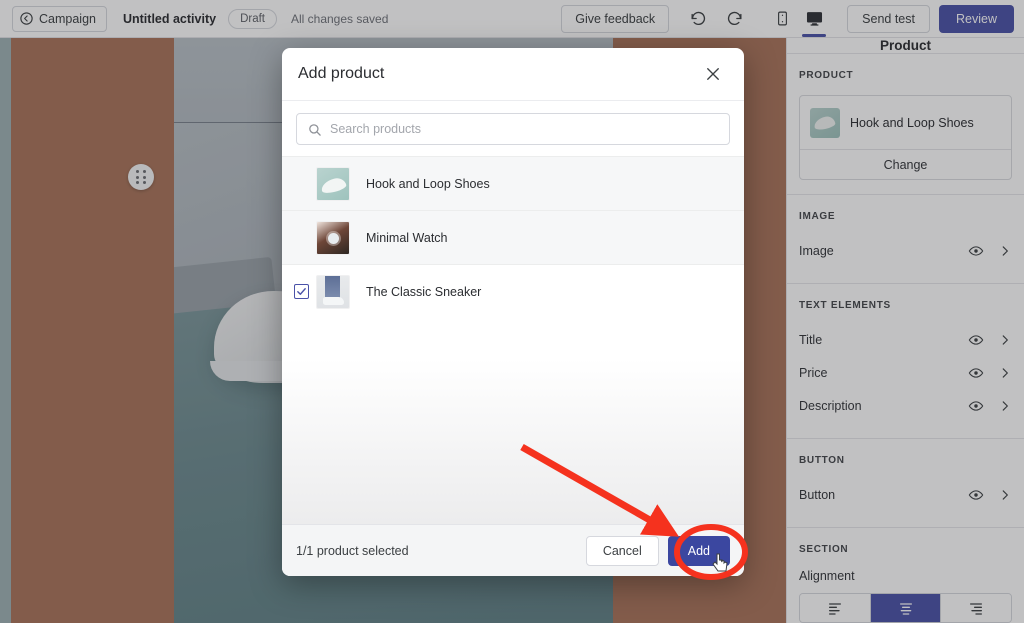 This screenshot has height=623, width=1024. I want to click on search-icon, so click(314, 129).